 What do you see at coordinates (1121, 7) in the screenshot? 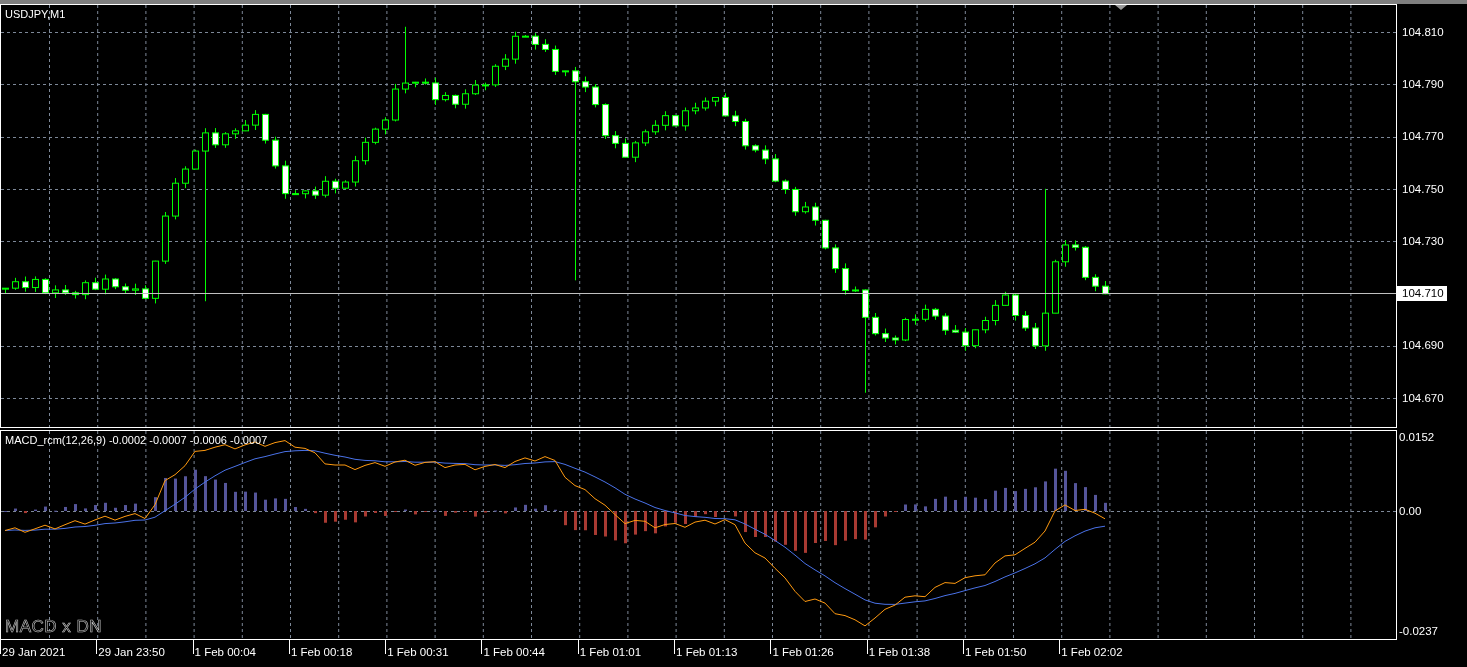
I see `triangle-icon` at bounding box center [1121, 7].